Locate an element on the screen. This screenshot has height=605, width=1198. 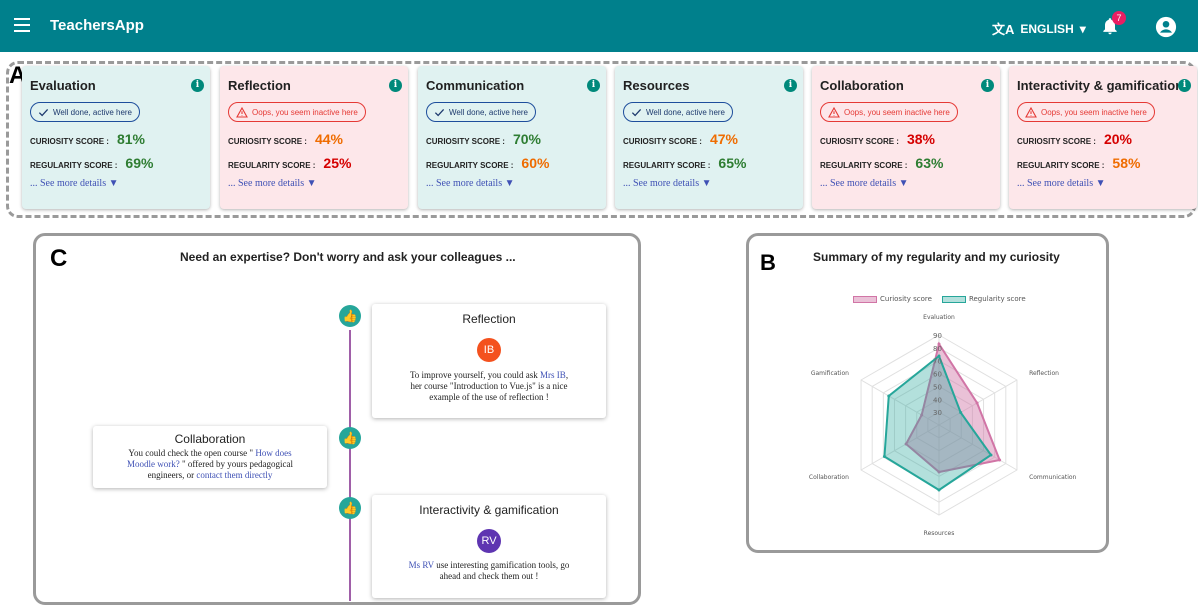
tick-label: 70 is located at coordinates (937, 362).